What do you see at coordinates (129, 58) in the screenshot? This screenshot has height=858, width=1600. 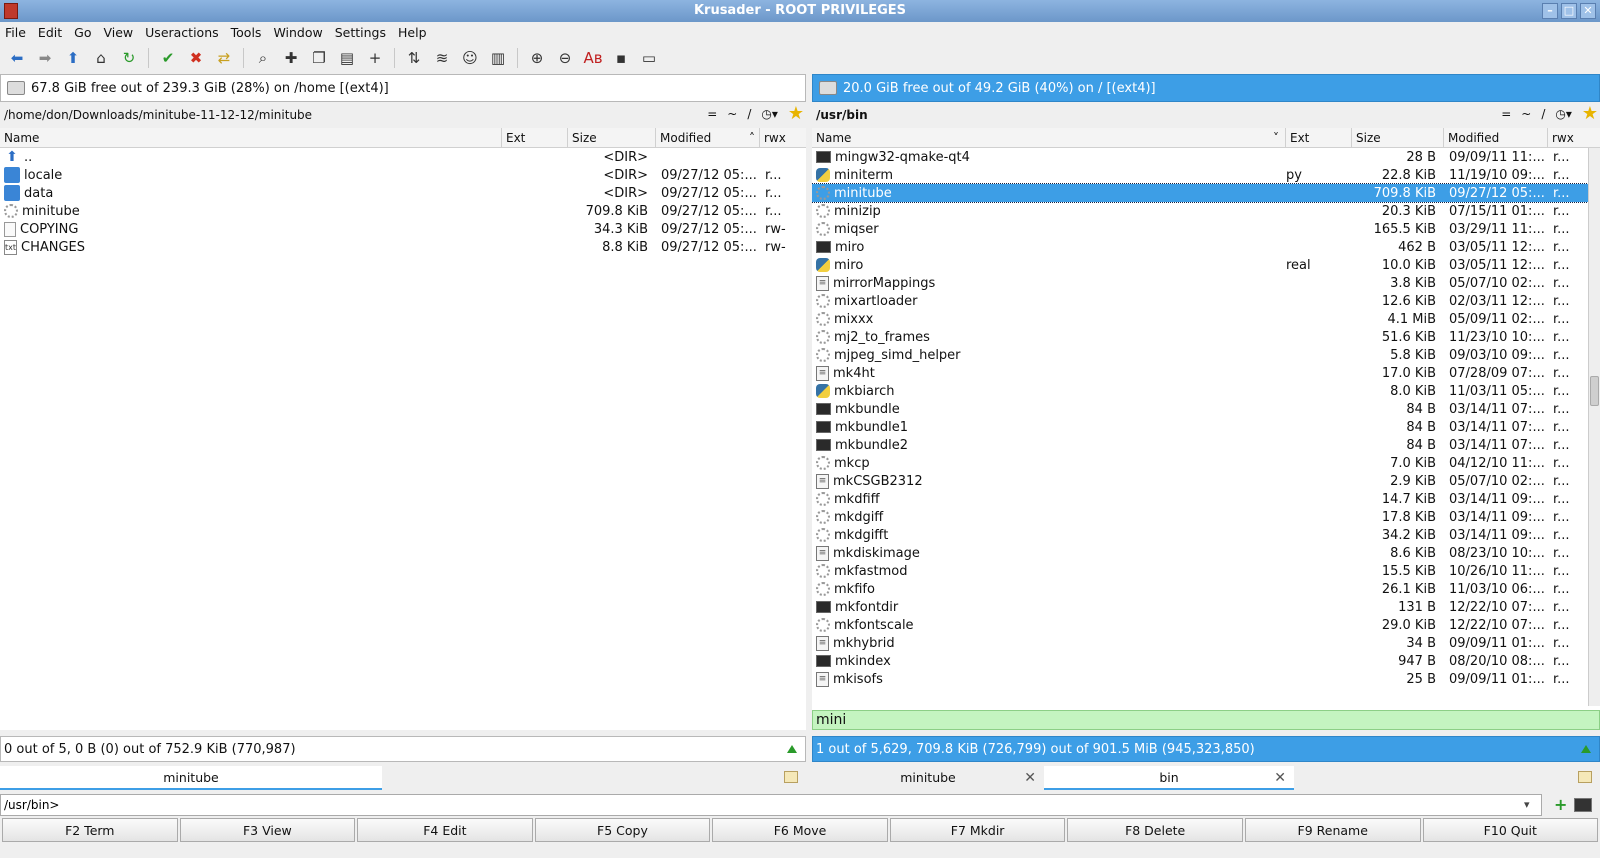 I see `refresh-icon: ↻` at bounding box center [129, 58].